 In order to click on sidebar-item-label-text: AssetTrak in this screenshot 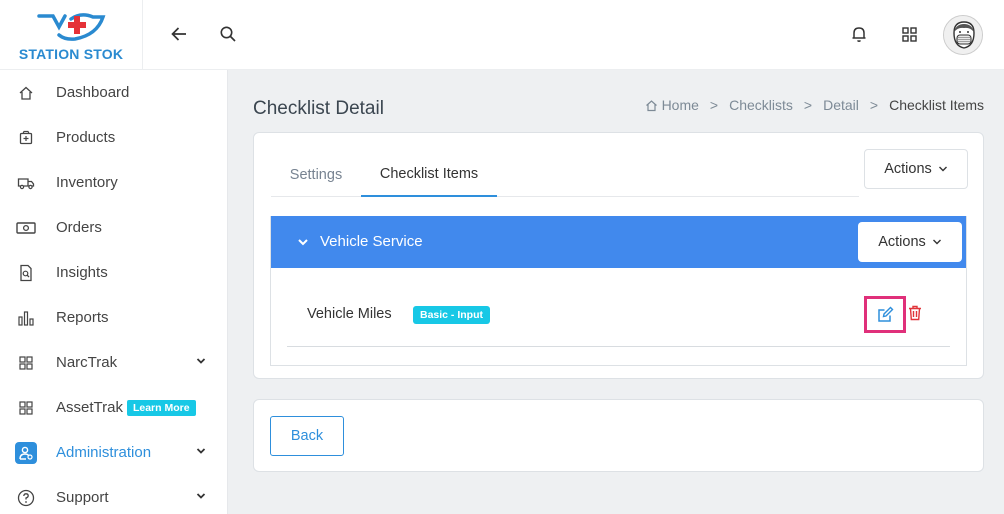, I will do `click(89, 407)`.